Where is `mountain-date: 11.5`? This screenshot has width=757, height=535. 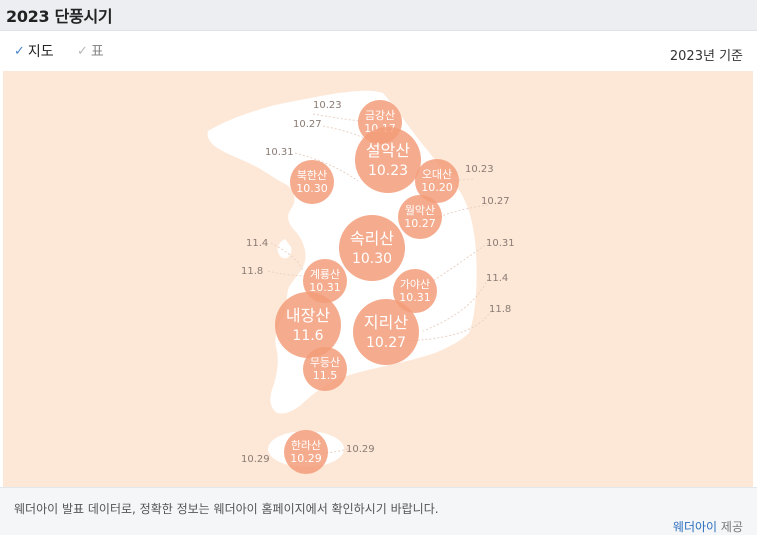
mountain-date: 11.5 is located at coordinates (325, 375).